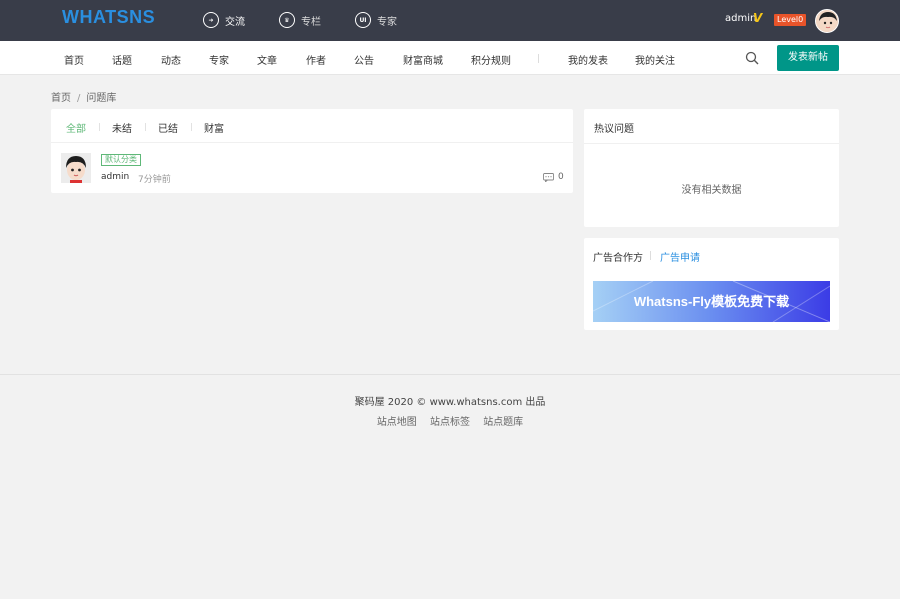  I want to click on top-nav-label: 交流, so click(235, 22).